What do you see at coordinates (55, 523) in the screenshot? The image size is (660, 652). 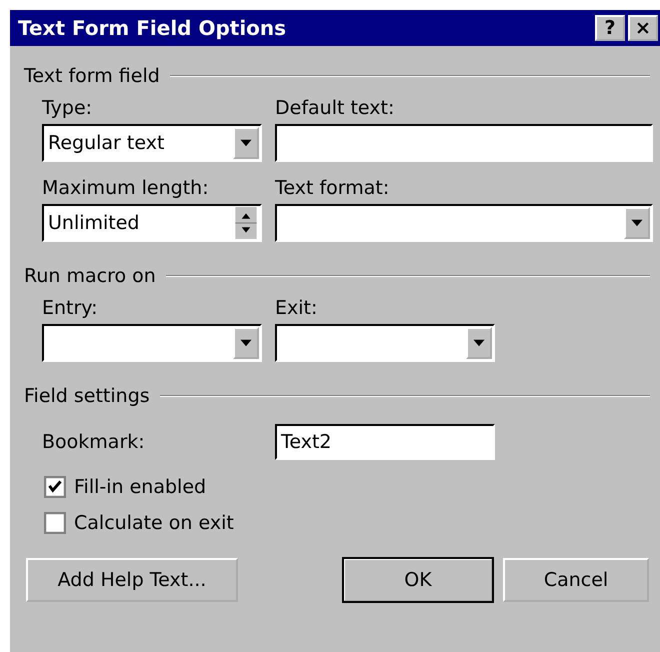 I see `checkbox` at bounding box center [55, 523].